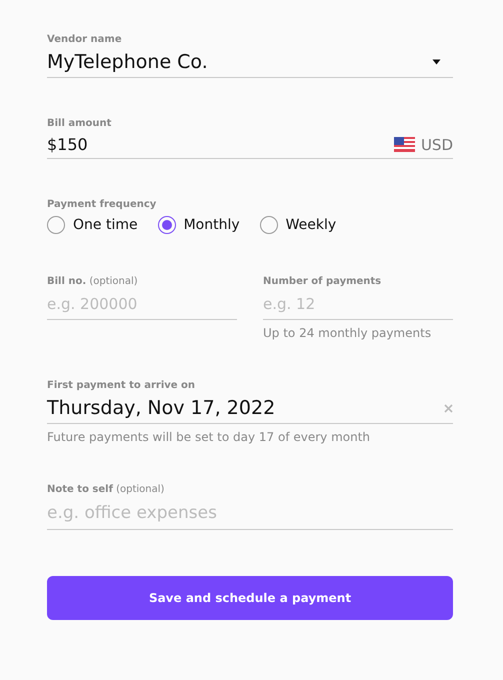 The image size is (503, 680). I want to click on caret-icon, so click(436, 62).